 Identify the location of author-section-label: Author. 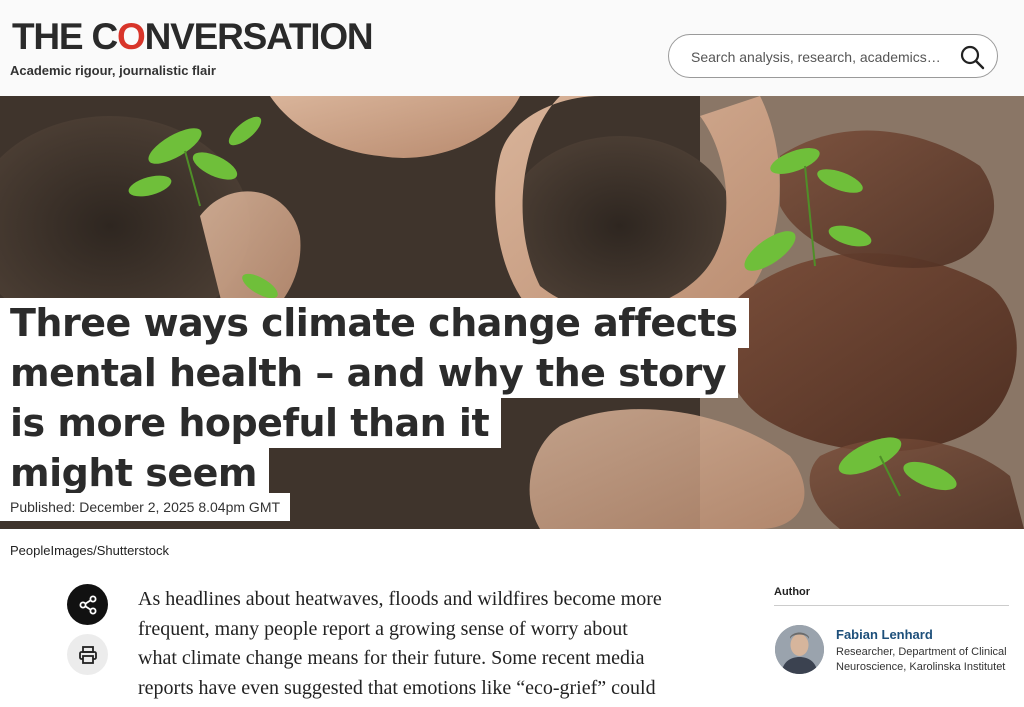
(792, 592).